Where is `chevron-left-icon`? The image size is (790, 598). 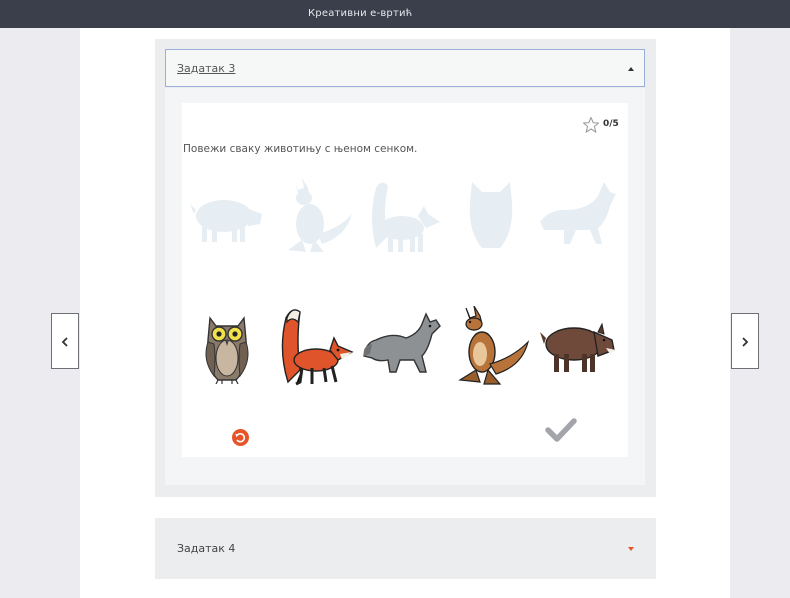 chevron-left-icon is located at coordinates (64, 342).